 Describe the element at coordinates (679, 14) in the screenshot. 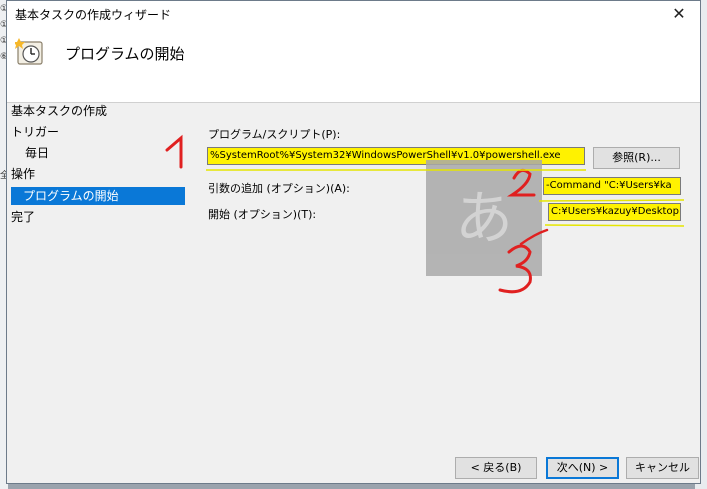

I see `close-icon: ✕` at that location.